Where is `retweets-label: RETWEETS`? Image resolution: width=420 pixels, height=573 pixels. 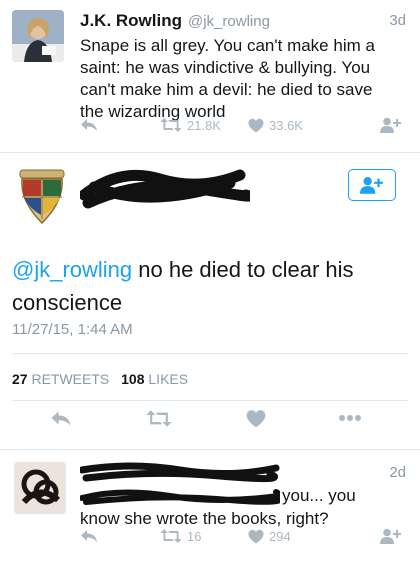
retweets-label: RETWEETS is located at coordinates (68, 379).